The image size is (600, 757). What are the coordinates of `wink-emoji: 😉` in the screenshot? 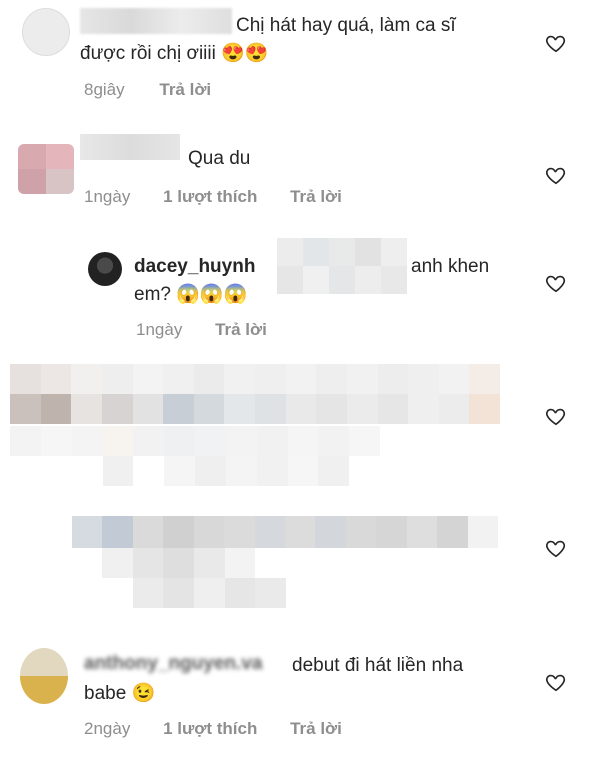 It's located at (143, 693).